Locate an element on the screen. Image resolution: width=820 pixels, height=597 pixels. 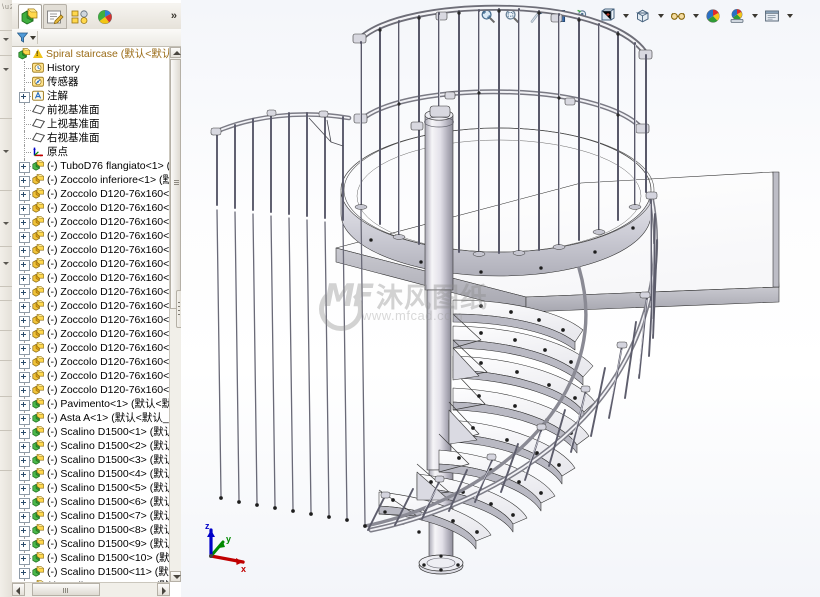
tree-item: History is located at coordinates (91, 68).